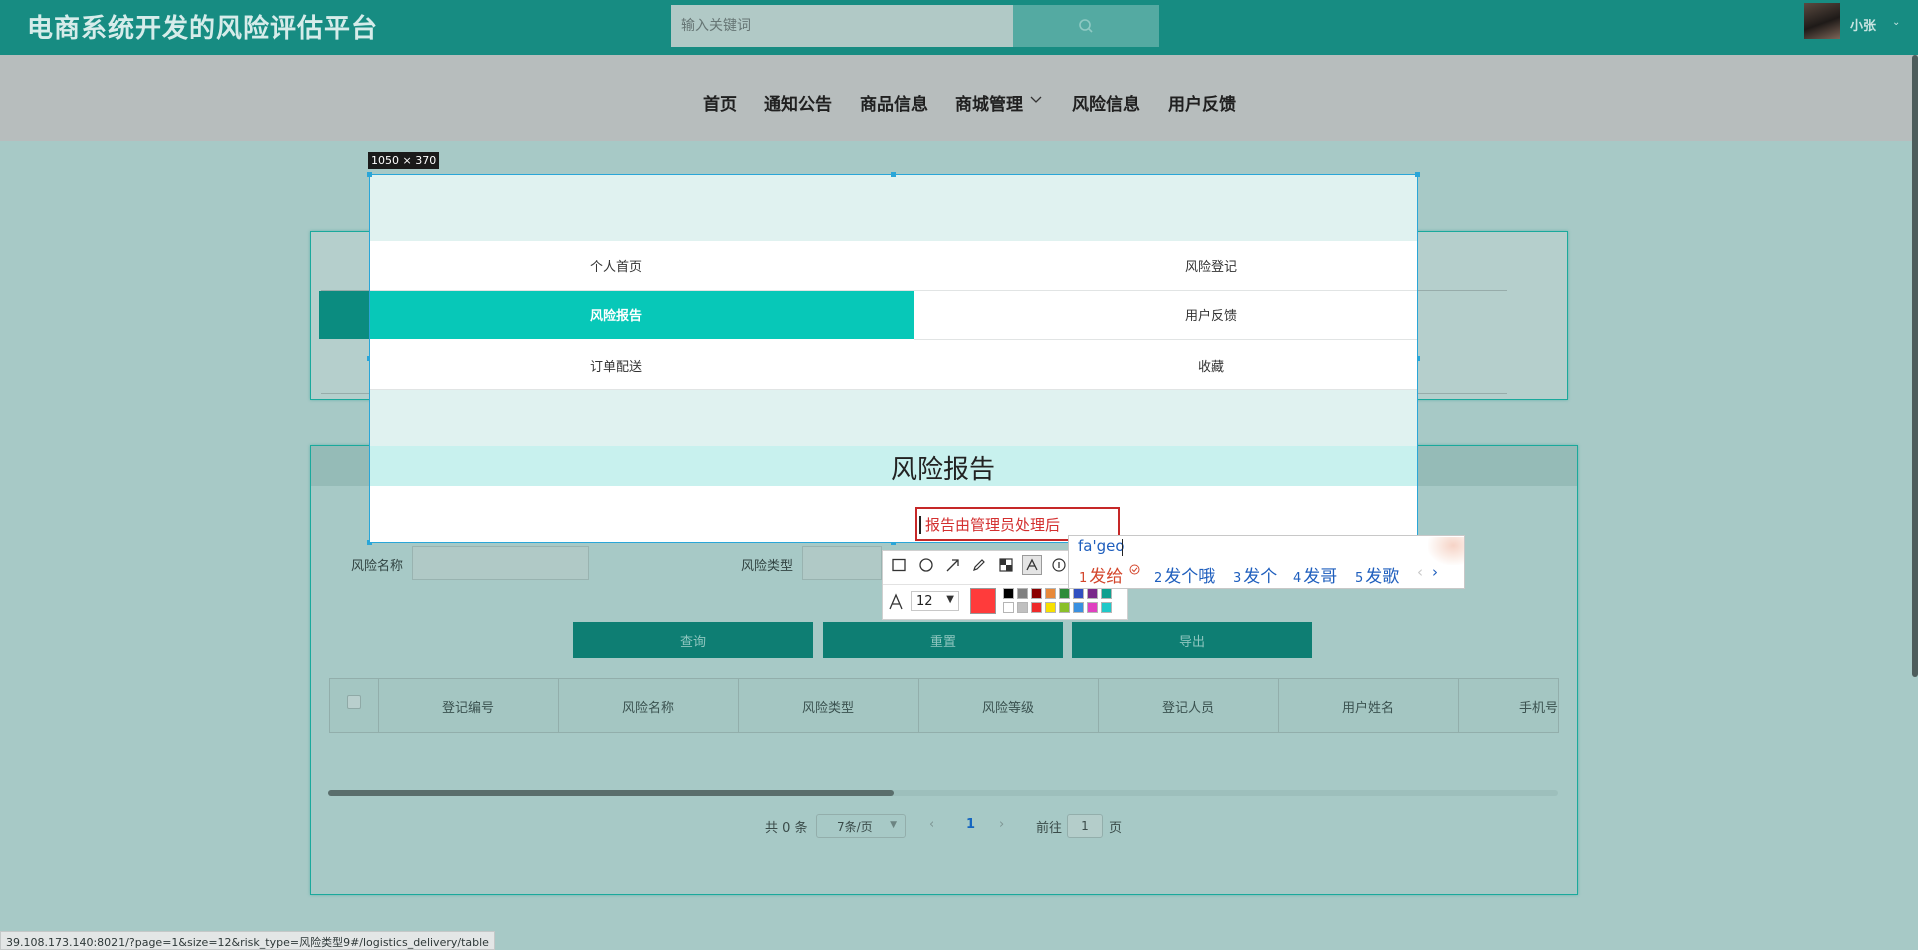 This screenshot has width=1918, height=950. Describe the element at coordinates (861, 826) in the screenshot. I see `page-size-select: 7条/页 ▼` at that location.